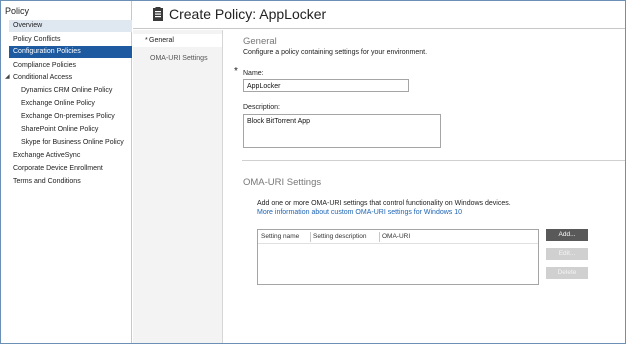 This screenshot has height=344, width=626. I want to click on nav-item-overview: Overview, so click(70, 26).